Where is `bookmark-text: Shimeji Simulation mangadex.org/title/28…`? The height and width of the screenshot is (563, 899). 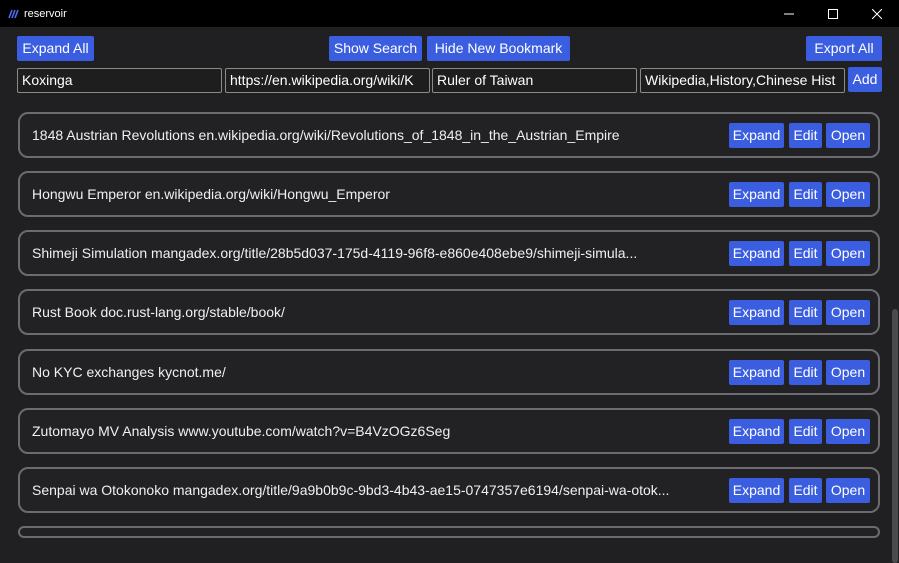 bookmark-text: Shimeji Simulation mangadex.org/title/28… is located at coordinates (335, 253).